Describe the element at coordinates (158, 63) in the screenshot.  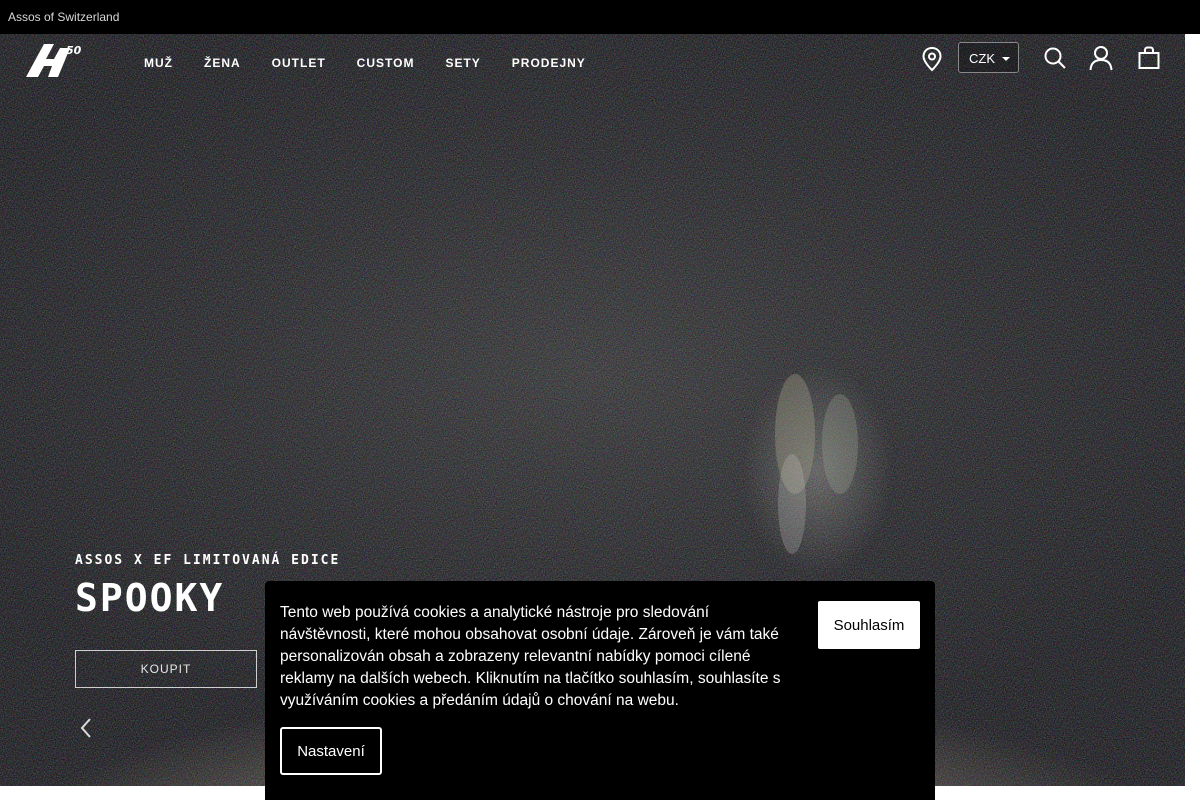
I see `nav-item-muz: MUŽ` at that location.